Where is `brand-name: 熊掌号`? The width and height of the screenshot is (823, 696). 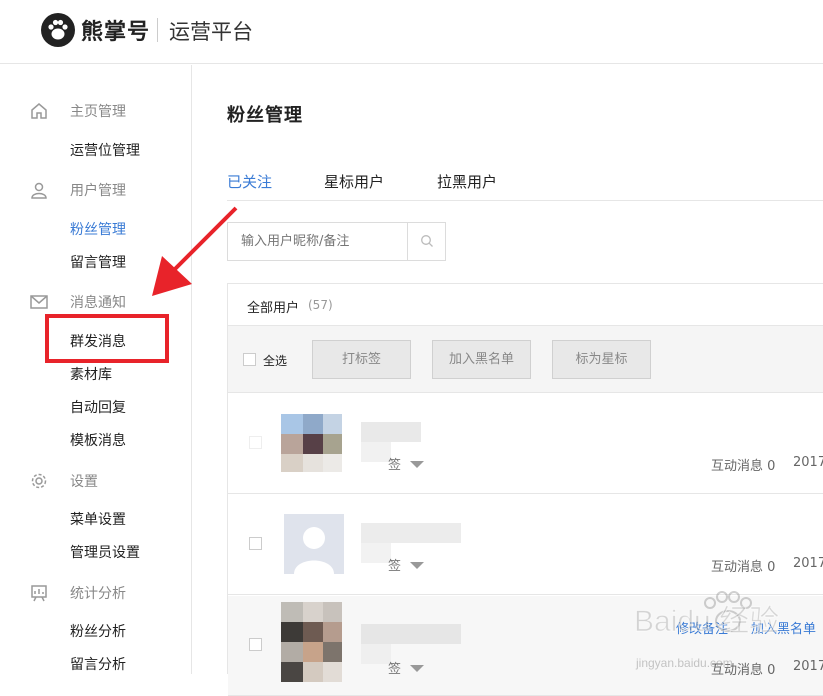 brand-name: 熊掌号 is located at coordinates (115, 30).